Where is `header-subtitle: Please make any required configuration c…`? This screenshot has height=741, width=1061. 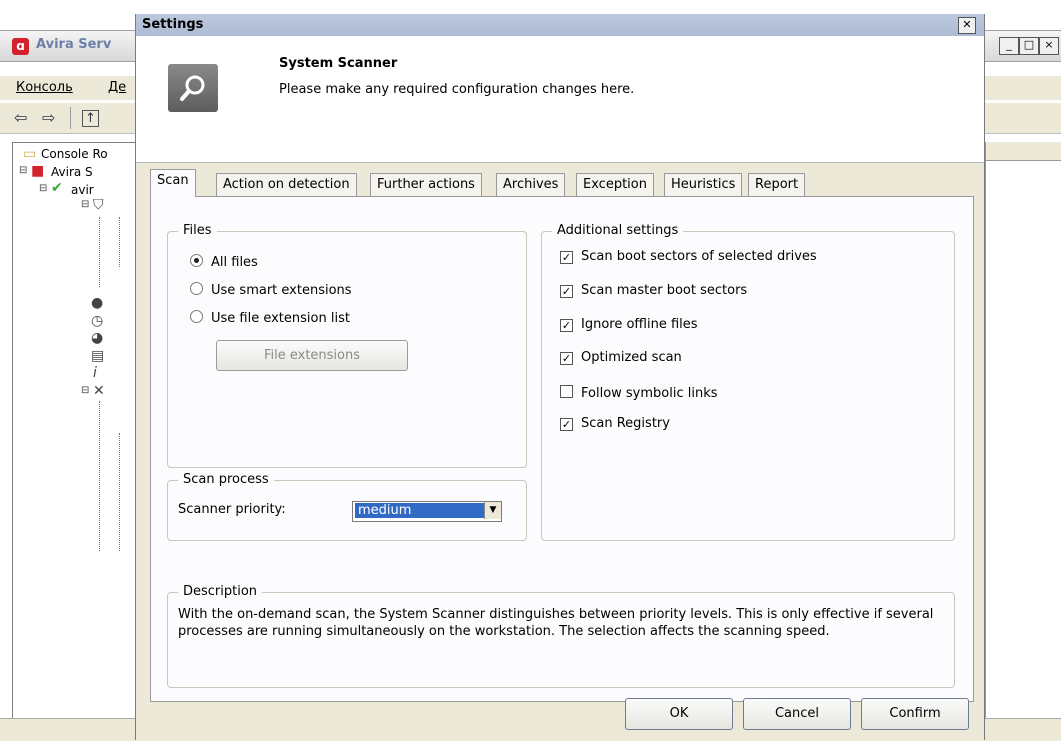
header-subtitle: Please make any required configuration c… is located at coordinates (457, 89).